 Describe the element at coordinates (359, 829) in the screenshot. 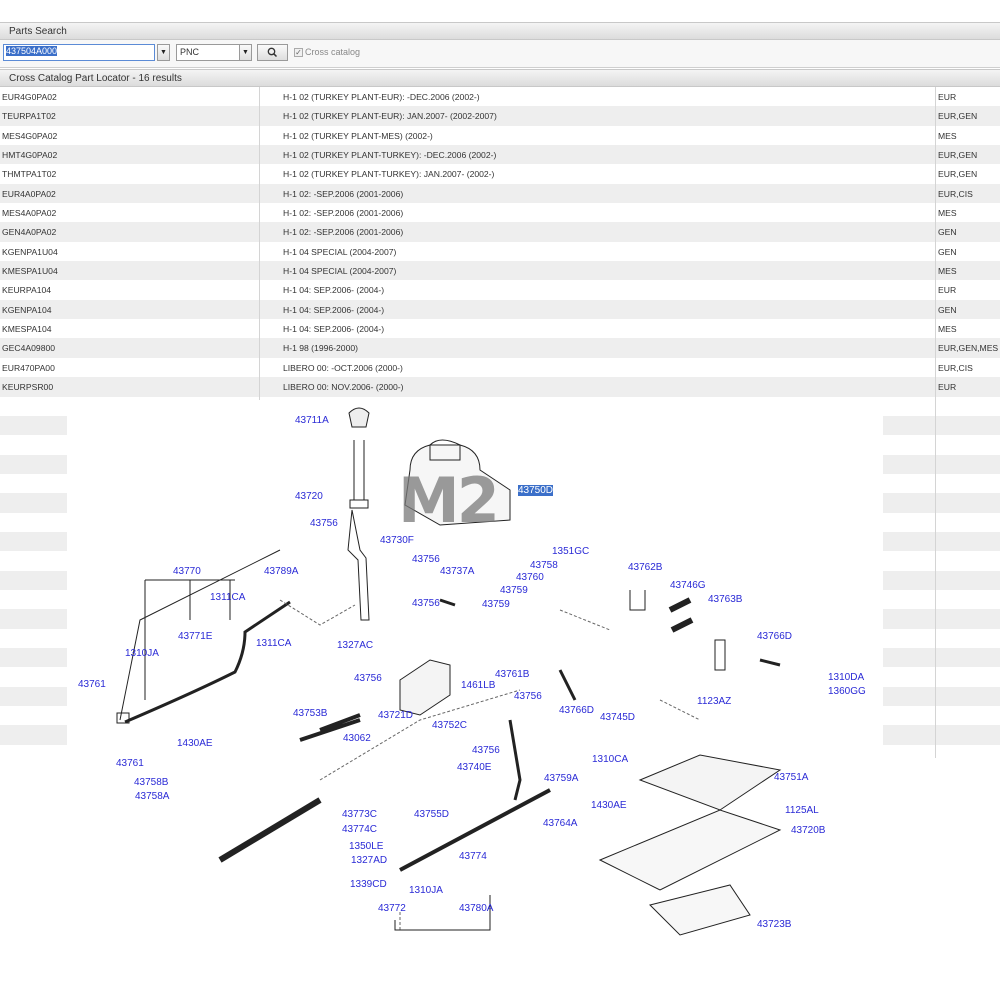

I see `part-label: 43774C` at that location.